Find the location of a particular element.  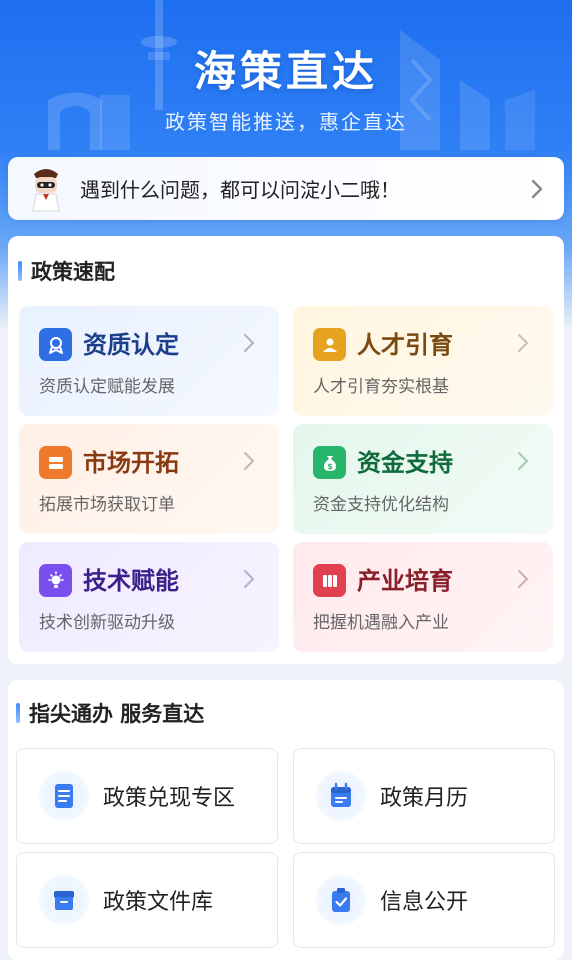

lightbulb-icon is located at coordinates (55, 580).